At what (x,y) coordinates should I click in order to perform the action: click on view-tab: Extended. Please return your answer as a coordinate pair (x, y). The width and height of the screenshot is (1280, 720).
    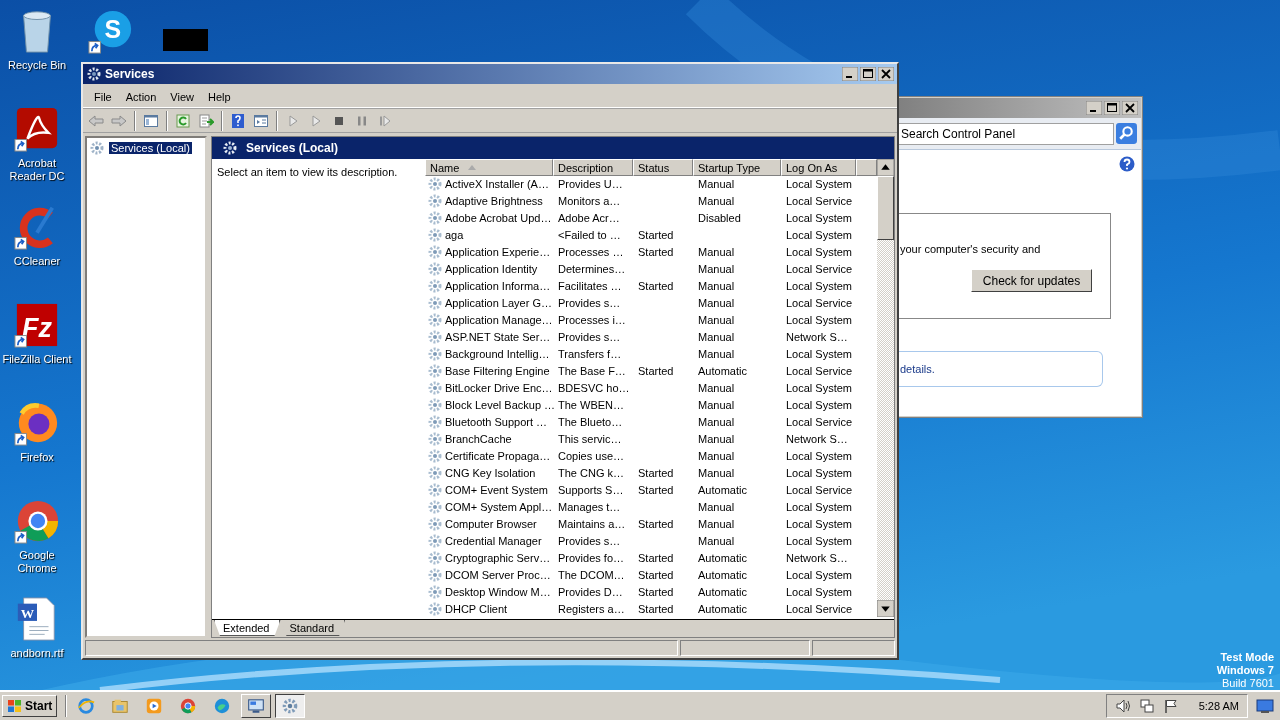
    Looking at the image, I should click on (247, 628).